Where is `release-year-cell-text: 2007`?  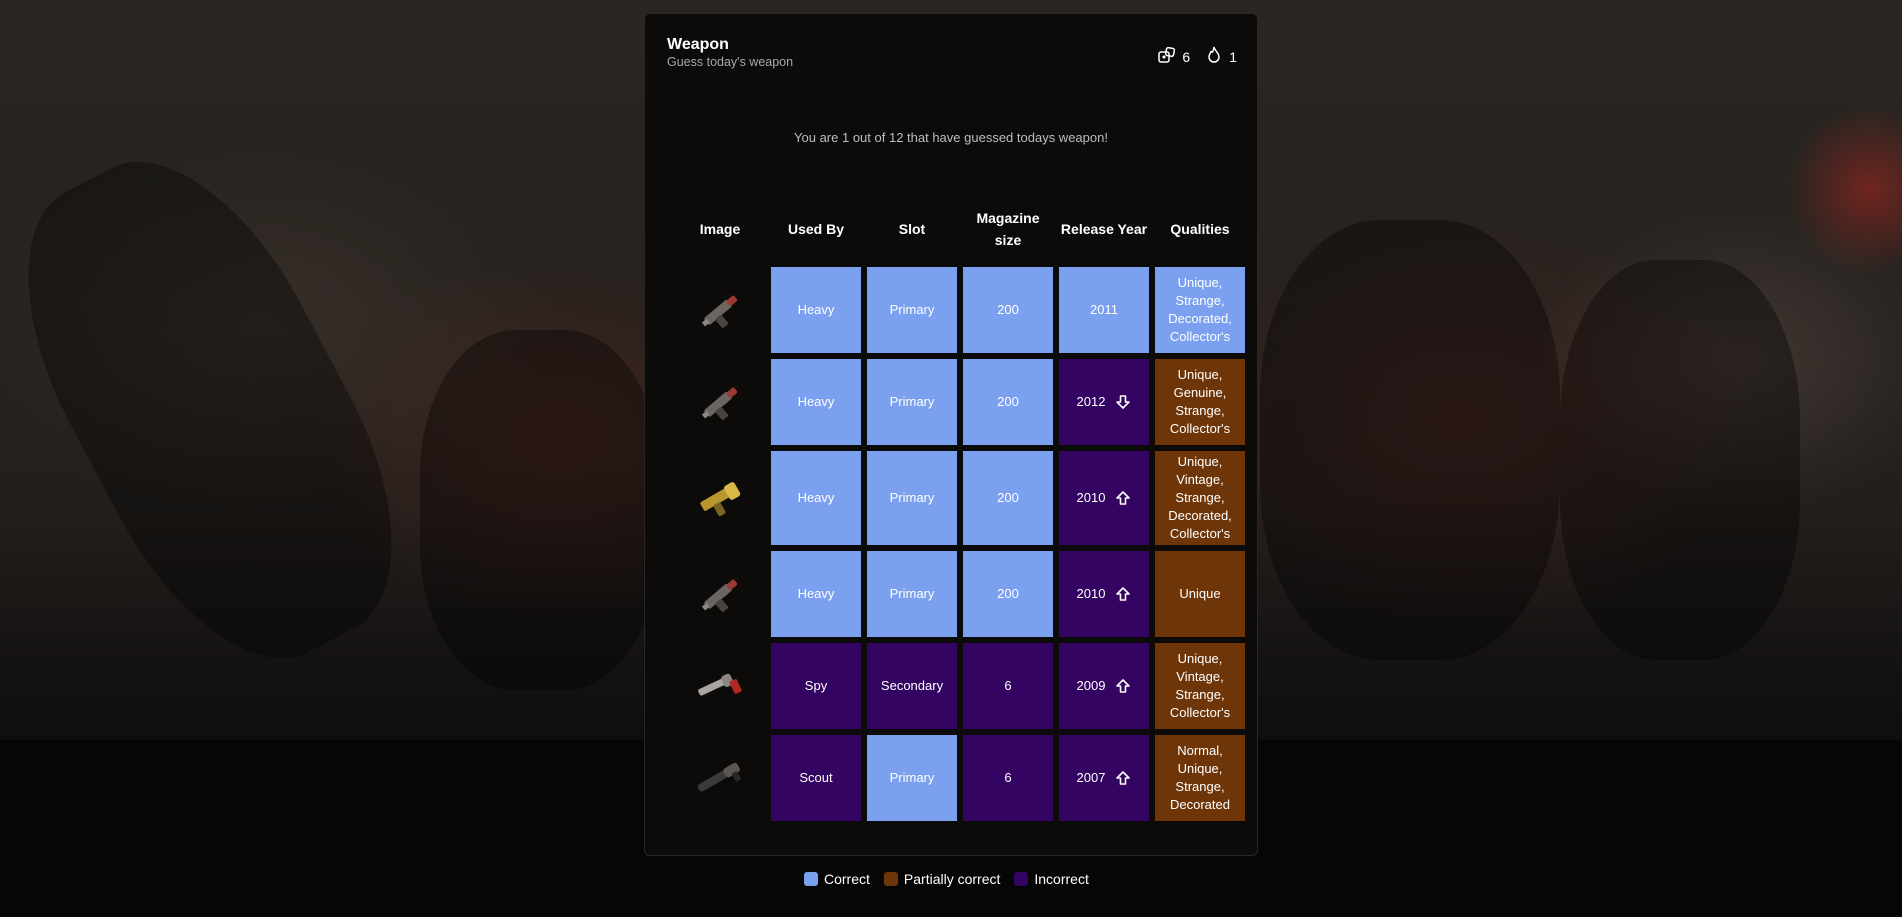
release-year-cell-text: 2007 is located at coordinates (1091, 777).